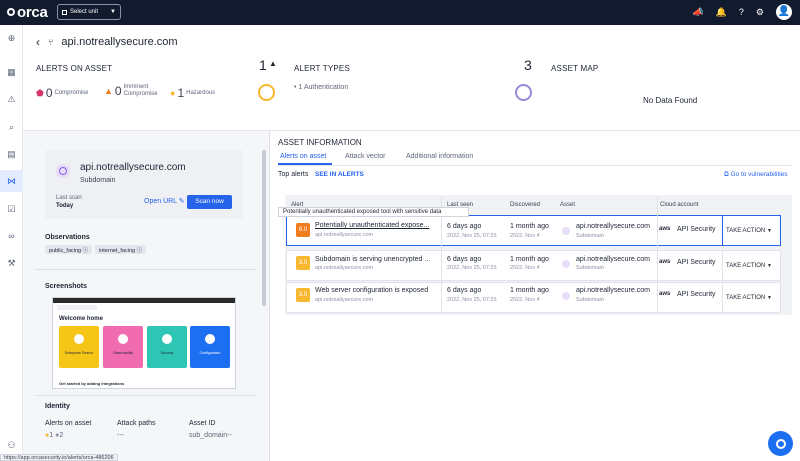 This screenshot has width=800, height=461. Describe the element at coordinates (525, 205) in the screenshot. I see `col-discovered: Discovered` at that location.